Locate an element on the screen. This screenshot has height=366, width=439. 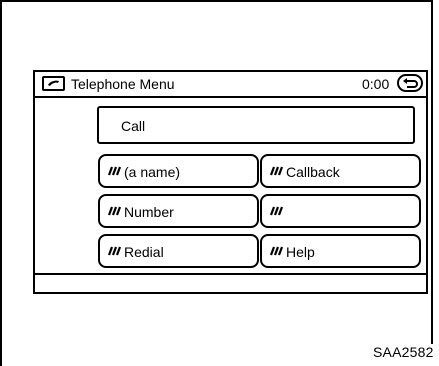
figure-code: SAA2582 is located at coordinates (403, 352).